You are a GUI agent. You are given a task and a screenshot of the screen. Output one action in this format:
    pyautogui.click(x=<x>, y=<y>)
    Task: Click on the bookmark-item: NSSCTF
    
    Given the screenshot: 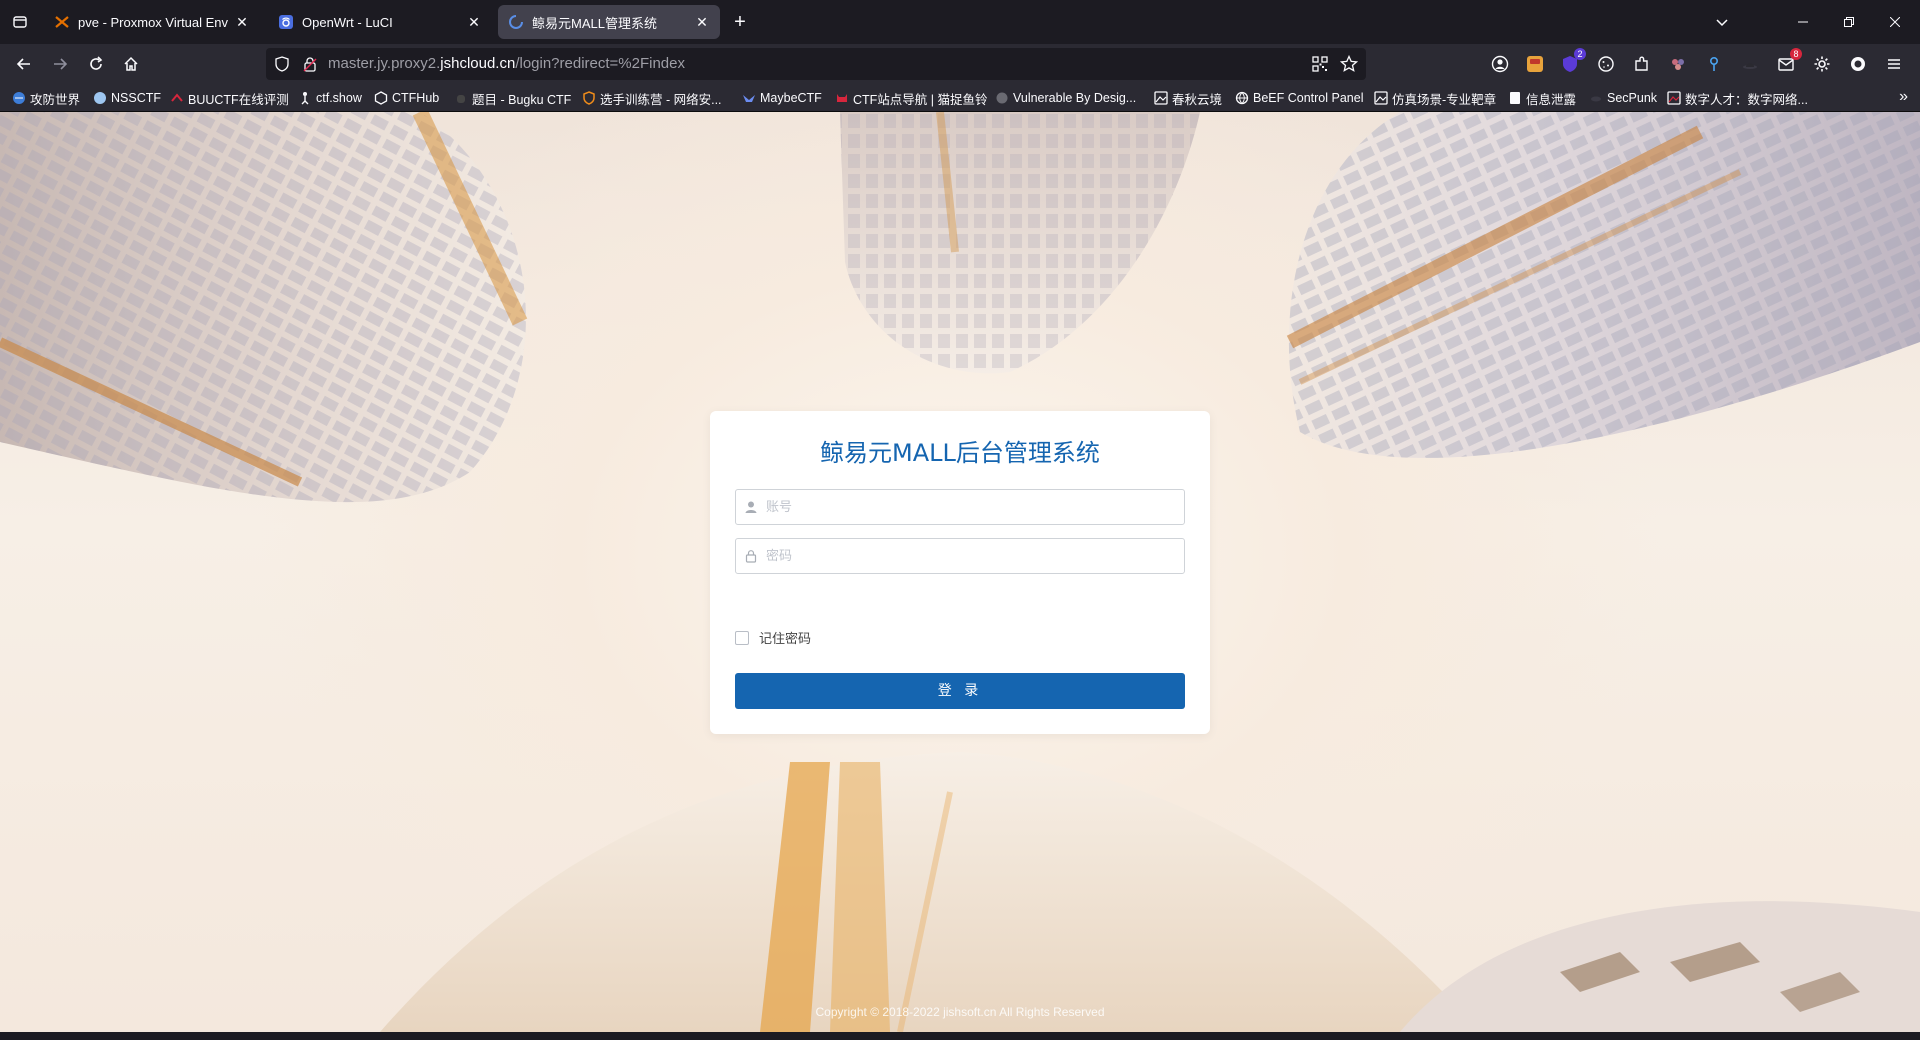 What is the action you would take?
    pyautogui.click(x=127, y=98)
    